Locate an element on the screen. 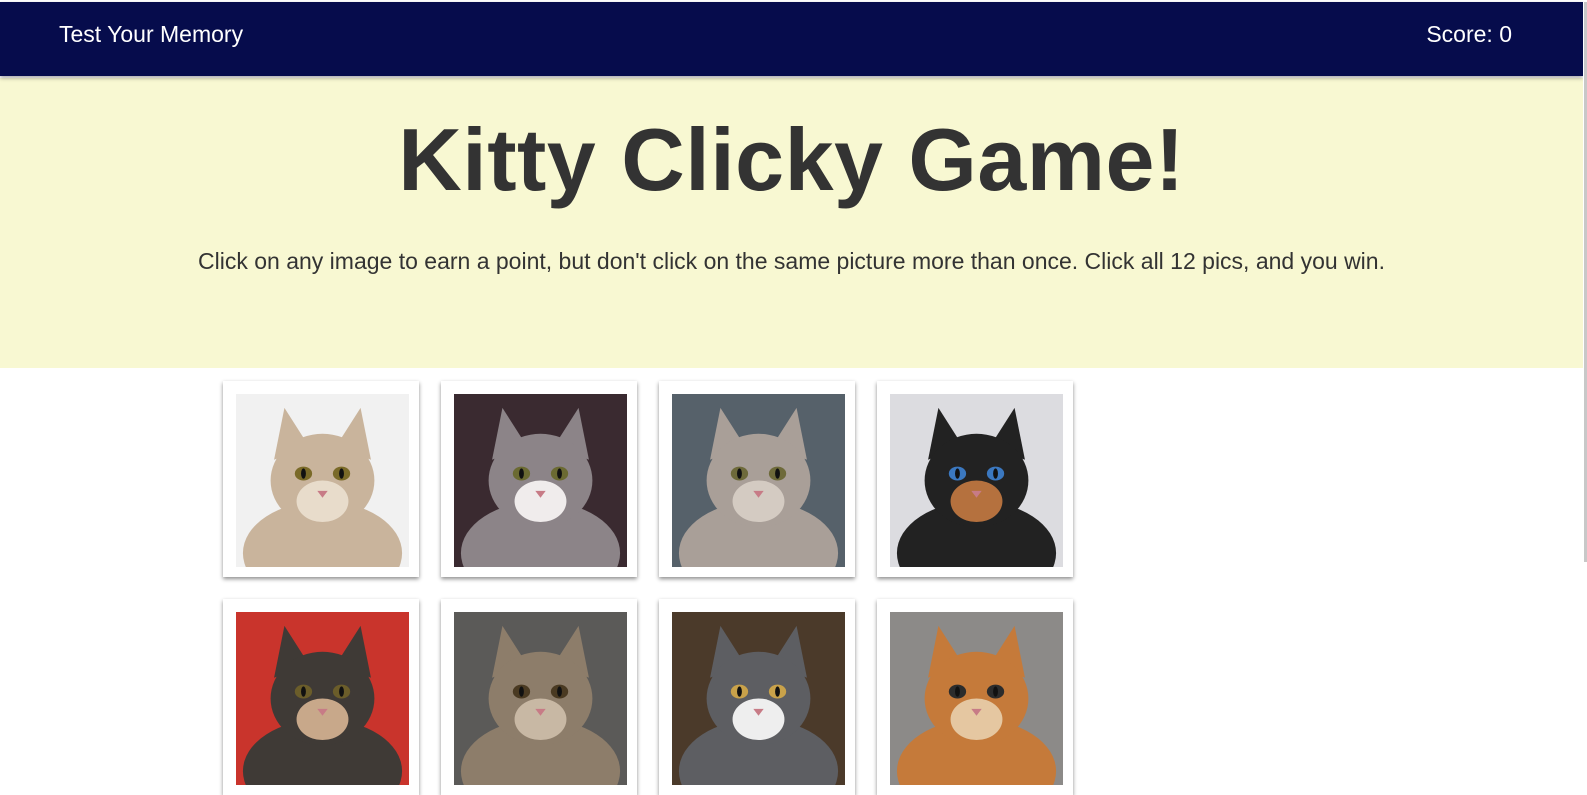  brand-link: Test Your Memory is located at coordinates (151, 34).